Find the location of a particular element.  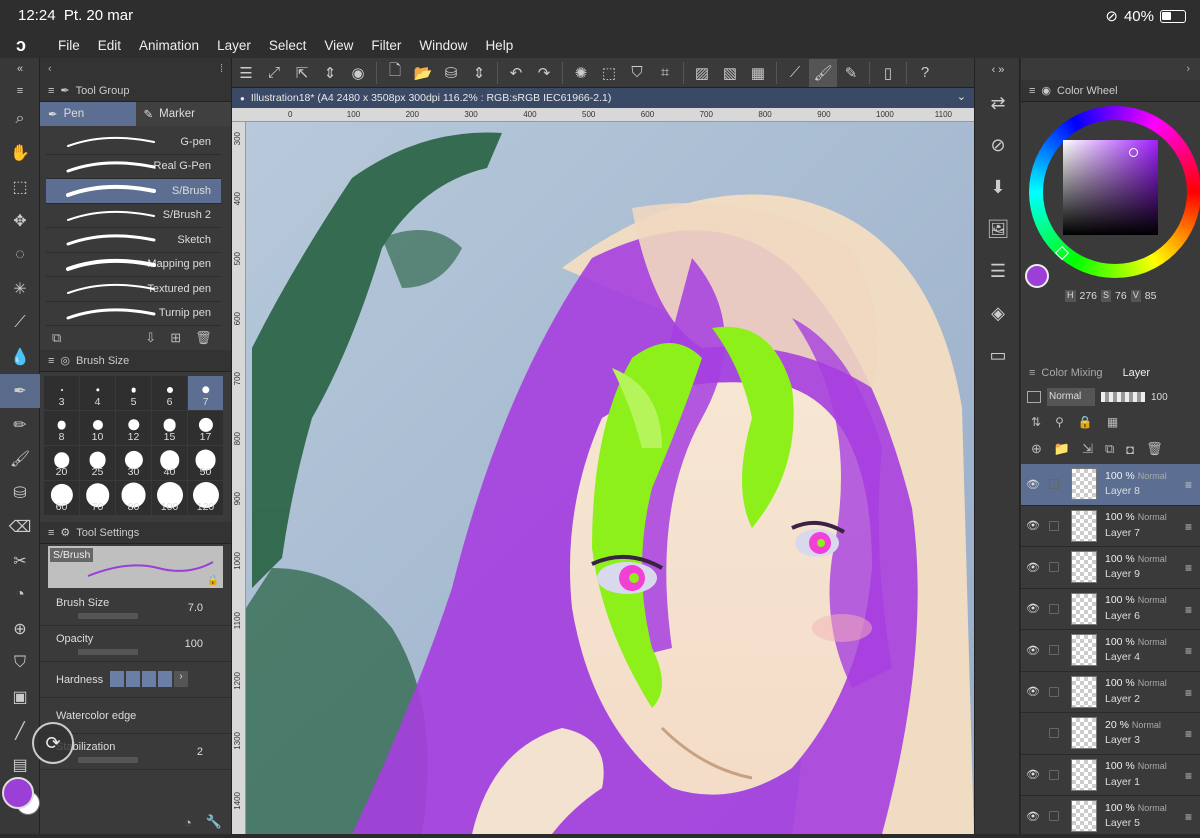

layer-row: 👁 100 % Normal Layer 1 ≡ is located at coordinates (1110, 775).